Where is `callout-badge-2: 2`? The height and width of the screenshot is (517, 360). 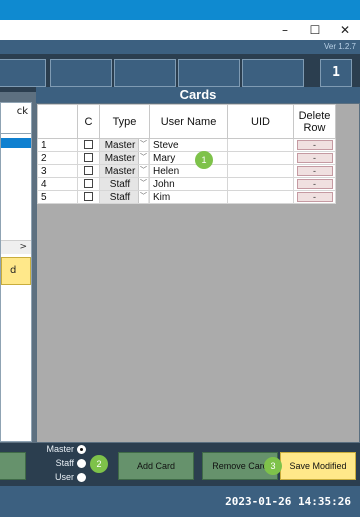 callout-badge-2: 2 is located at coordinates (99, 464).